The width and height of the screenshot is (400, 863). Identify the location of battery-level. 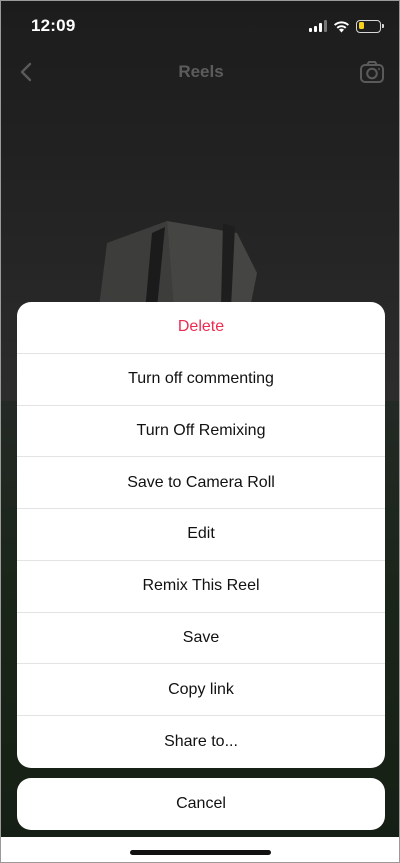
(361, 25).